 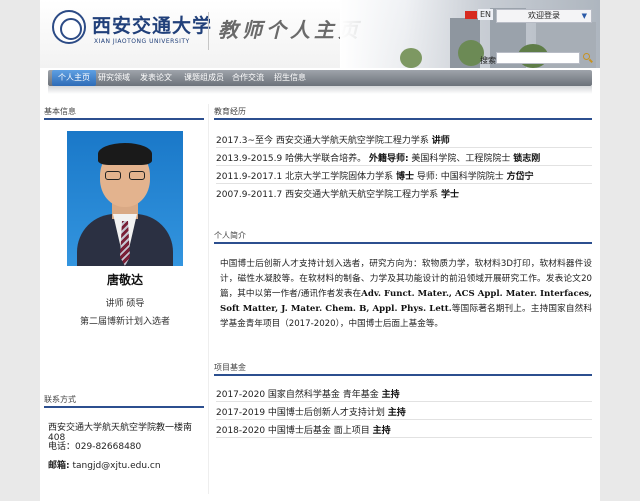 I want to click on header-divider, so click(x=208, y=31).